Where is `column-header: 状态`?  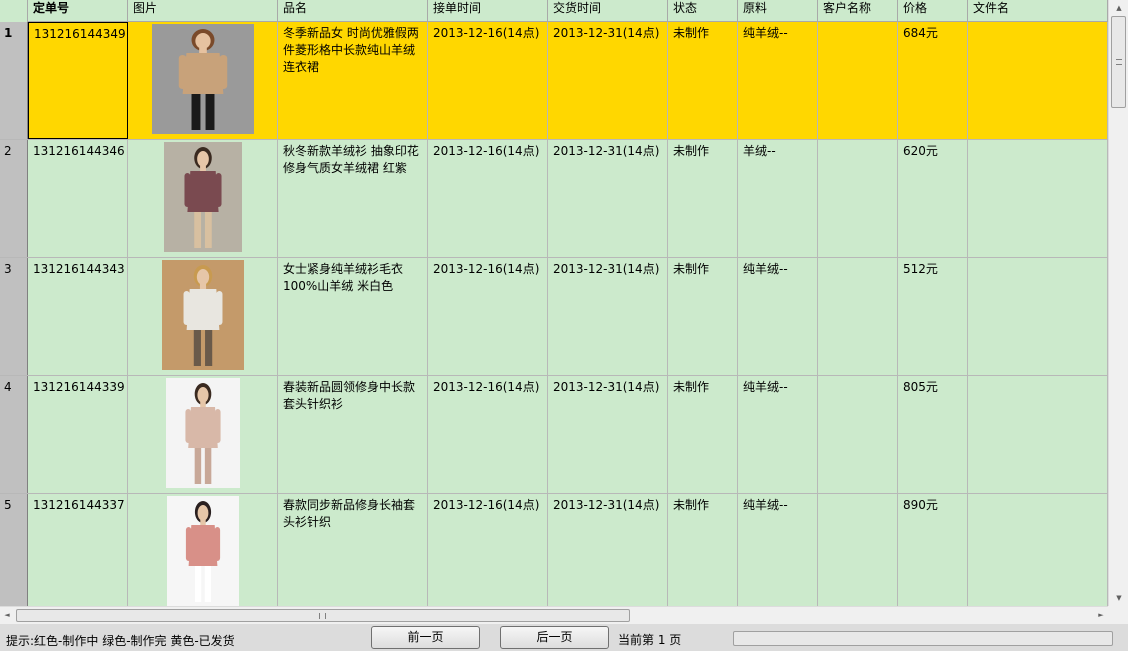
column-header: 状态 is located at coordinates (703, 11).